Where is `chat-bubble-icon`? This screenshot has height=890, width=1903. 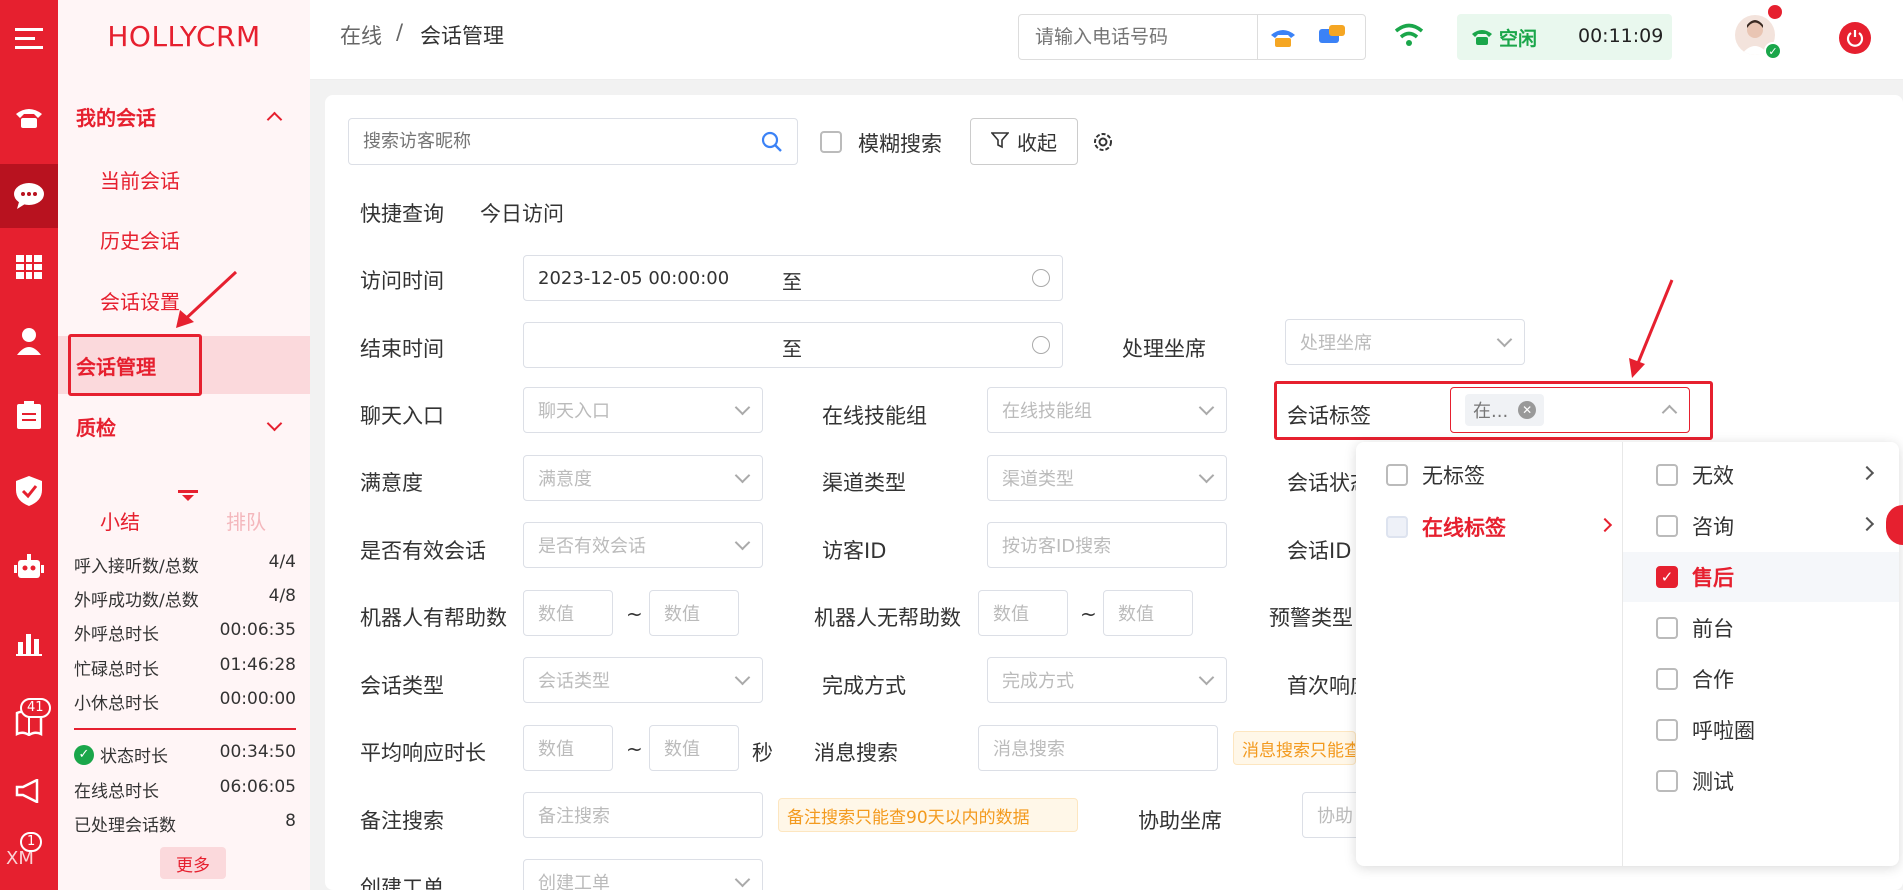 chat-bubble-icon is located at coordinates (1332, 39).